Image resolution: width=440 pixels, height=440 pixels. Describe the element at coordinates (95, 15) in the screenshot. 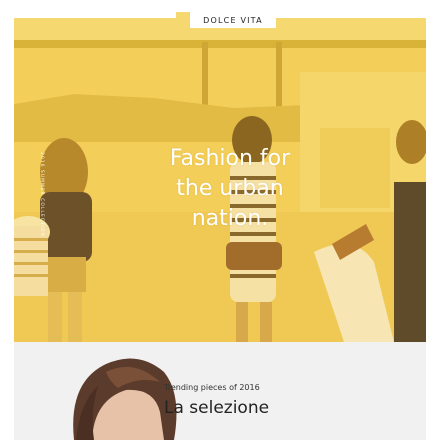

I see `header-bar-left` at that location.